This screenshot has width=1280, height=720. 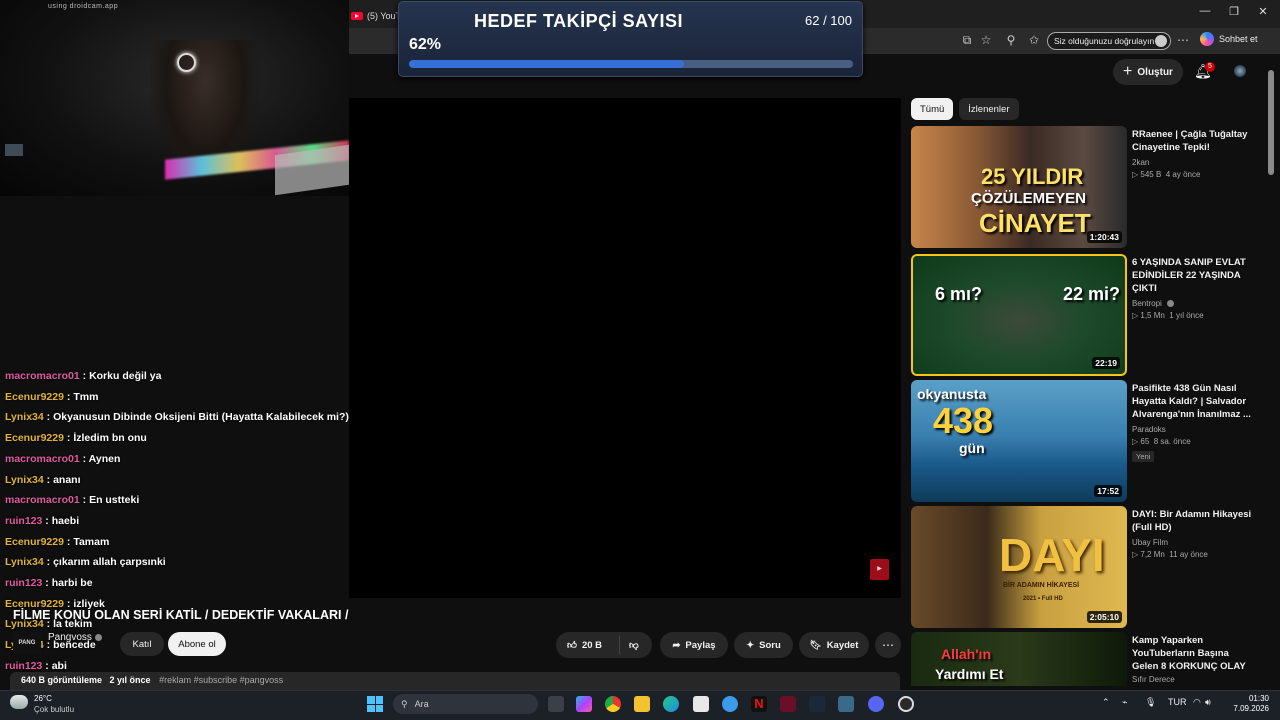 What do you see at coordinates (556, 704) in the screenshot?
I see `task-view-icon` at bounding box center [556, 704].